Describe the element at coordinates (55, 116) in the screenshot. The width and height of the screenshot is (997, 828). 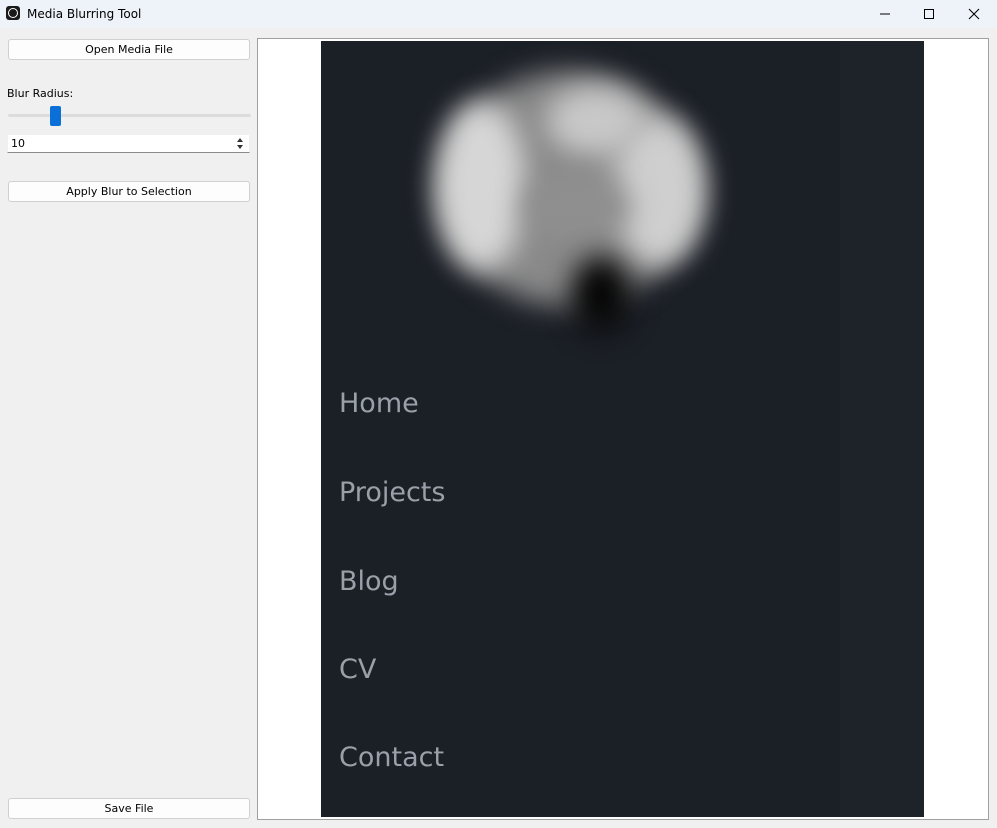
I see `blur-radius-slider-handle` at that location.